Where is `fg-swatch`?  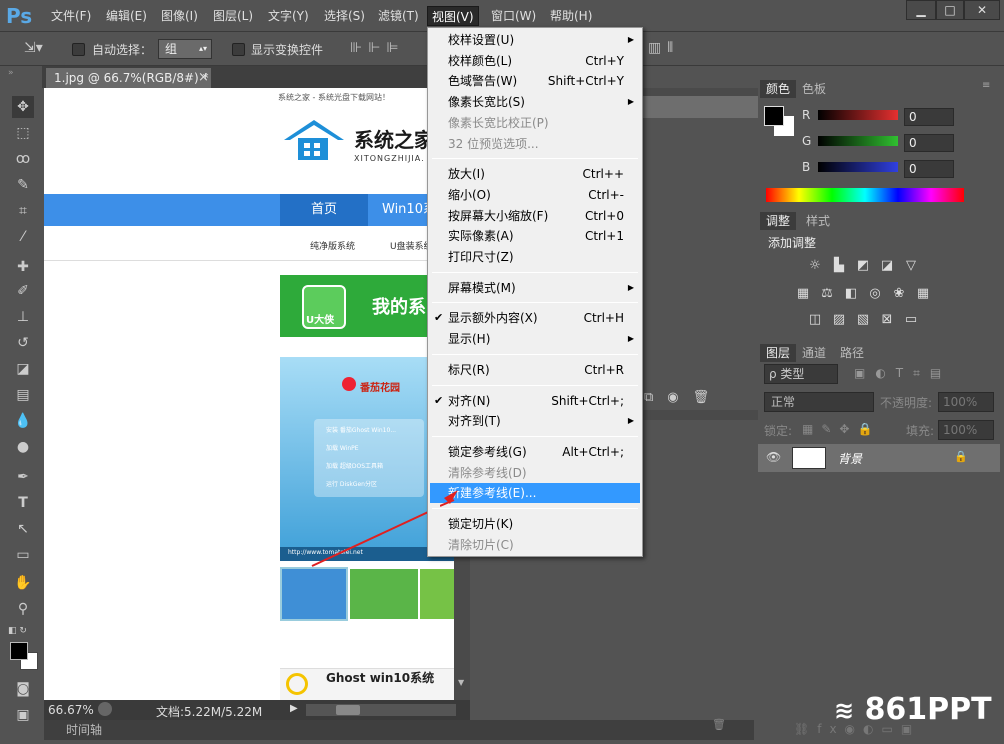 fg-swatch is located at coordinates (774, 116).